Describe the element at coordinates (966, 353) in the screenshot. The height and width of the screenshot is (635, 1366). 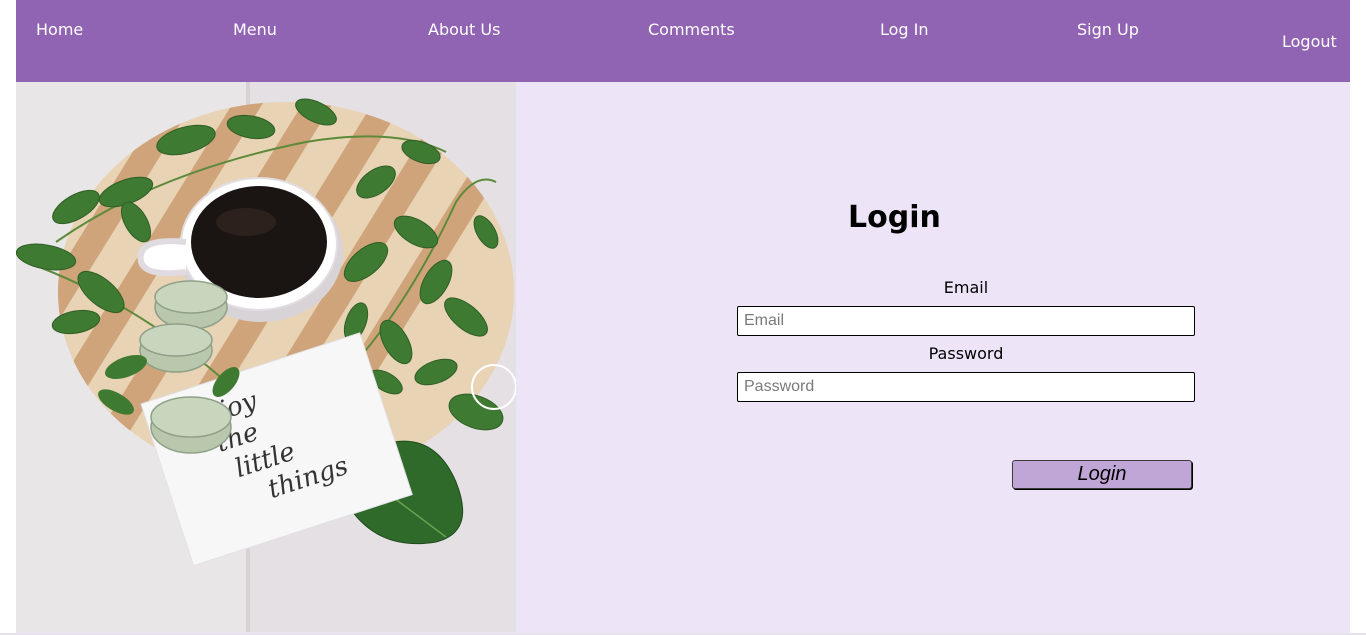
I see `password-label: Password` at that location.